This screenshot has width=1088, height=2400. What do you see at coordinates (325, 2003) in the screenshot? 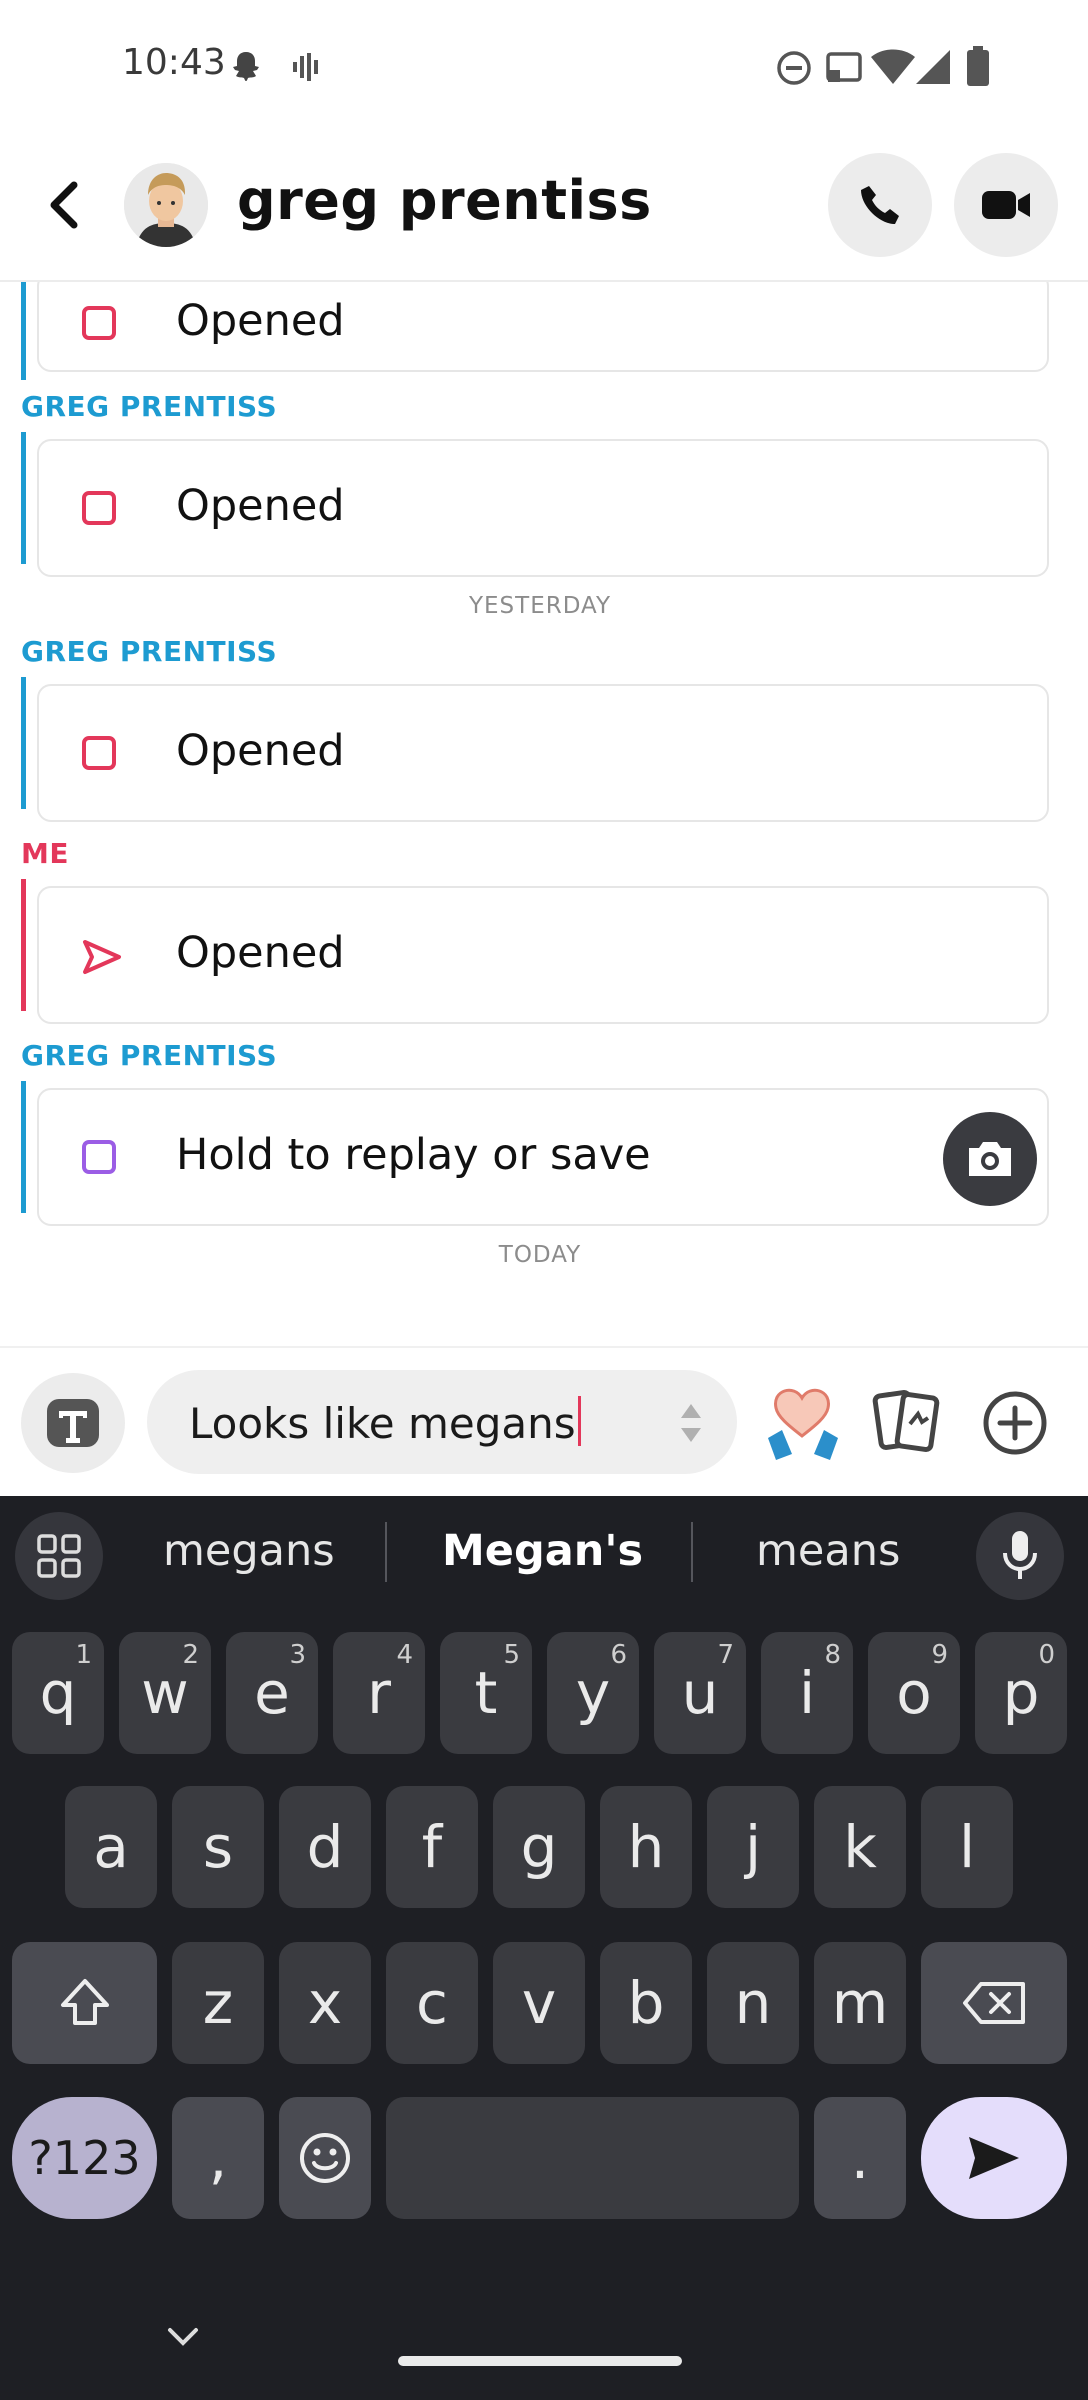
I see `key-x: x` at bounding box center [325, 2003].